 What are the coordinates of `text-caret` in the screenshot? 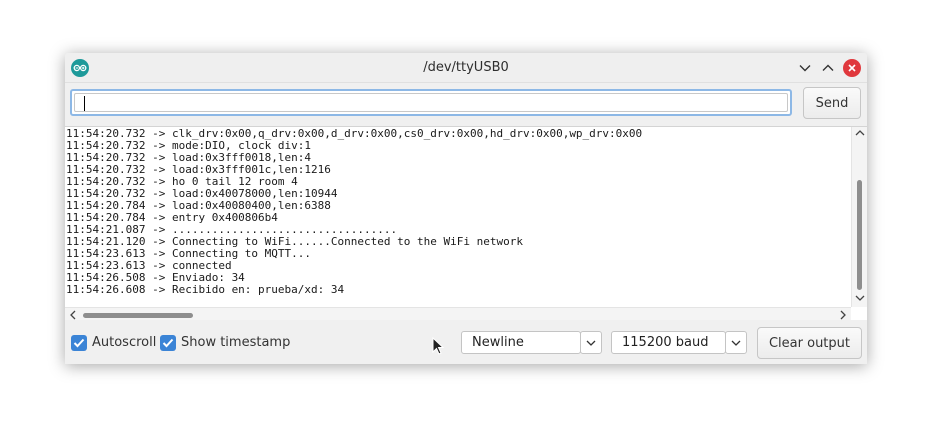 It's located at (84, 103).